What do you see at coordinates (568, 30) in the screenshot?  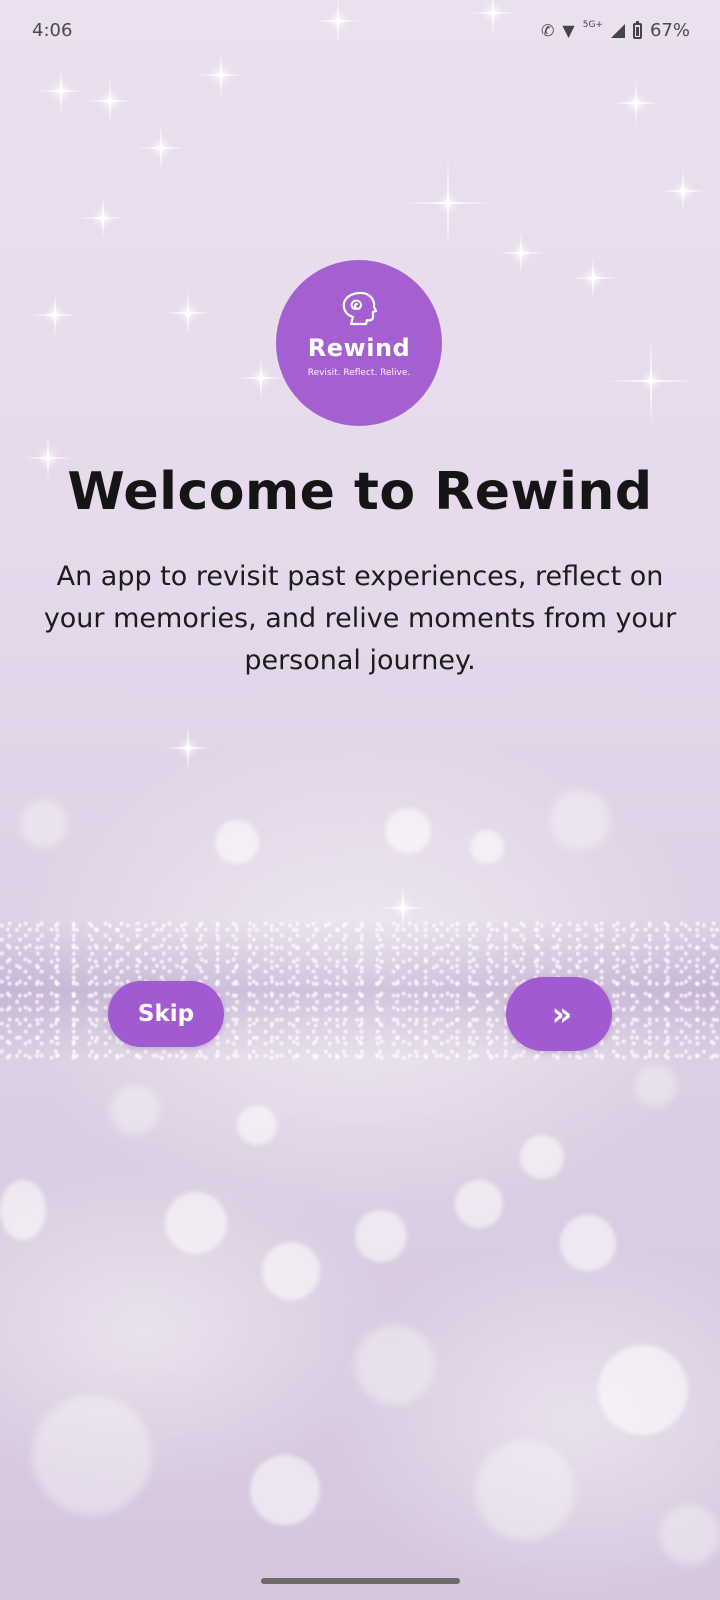 I see `wifi-icon: ▼` at bounding box center [568, 30].